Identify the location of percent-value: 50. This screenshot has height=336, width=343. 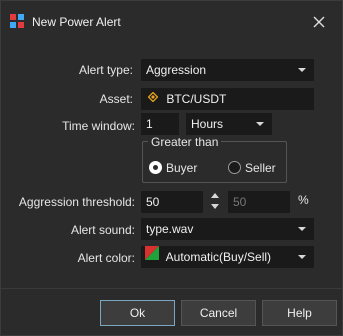
(240, 202).